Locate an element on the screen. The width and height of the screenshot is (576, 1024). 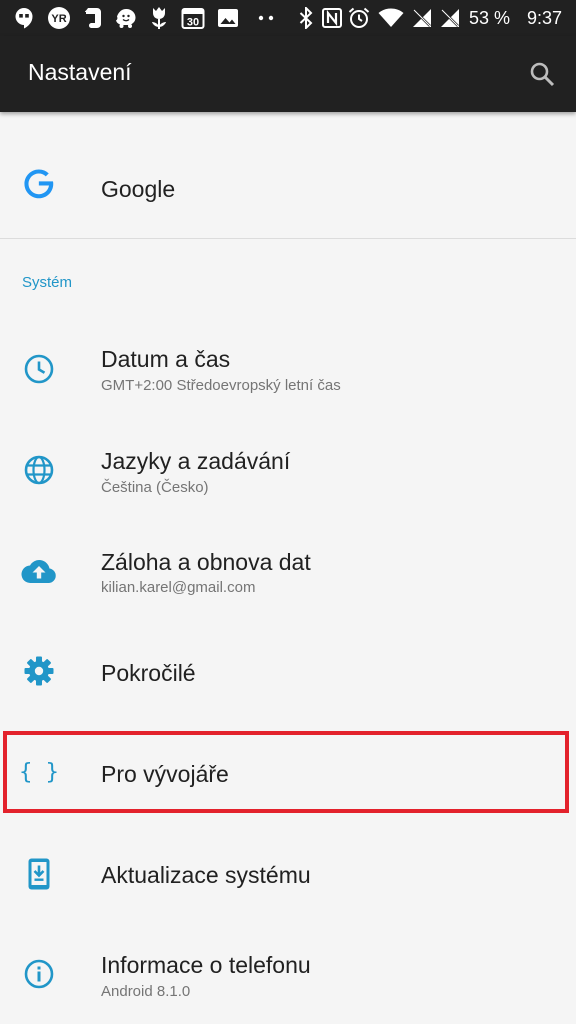
settings-item-about-phone: Informace o telefonu Android 8.1.0 is located at coordinates (288, 974).